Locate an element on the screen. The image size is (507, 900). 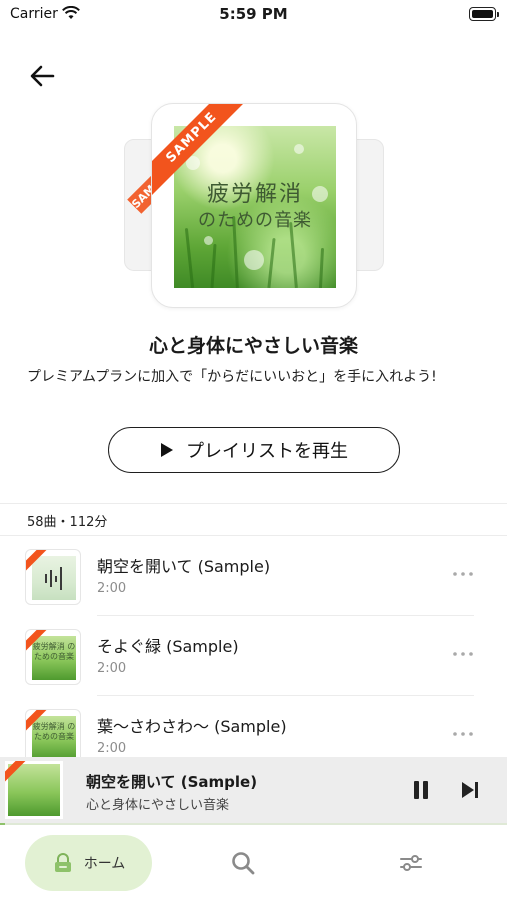
tab-bar: ホーム is located at coordinates (253, 863).